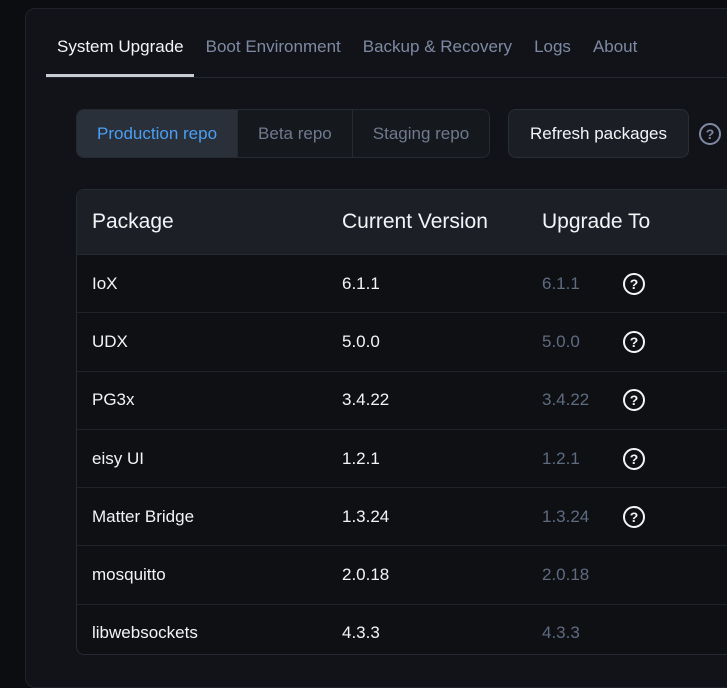 This screenshot has width=727, height=688. What do you see at coordinates (110, 341) in the screenshot?
I see `package-name: UDX` at bounding box center [110, 341].